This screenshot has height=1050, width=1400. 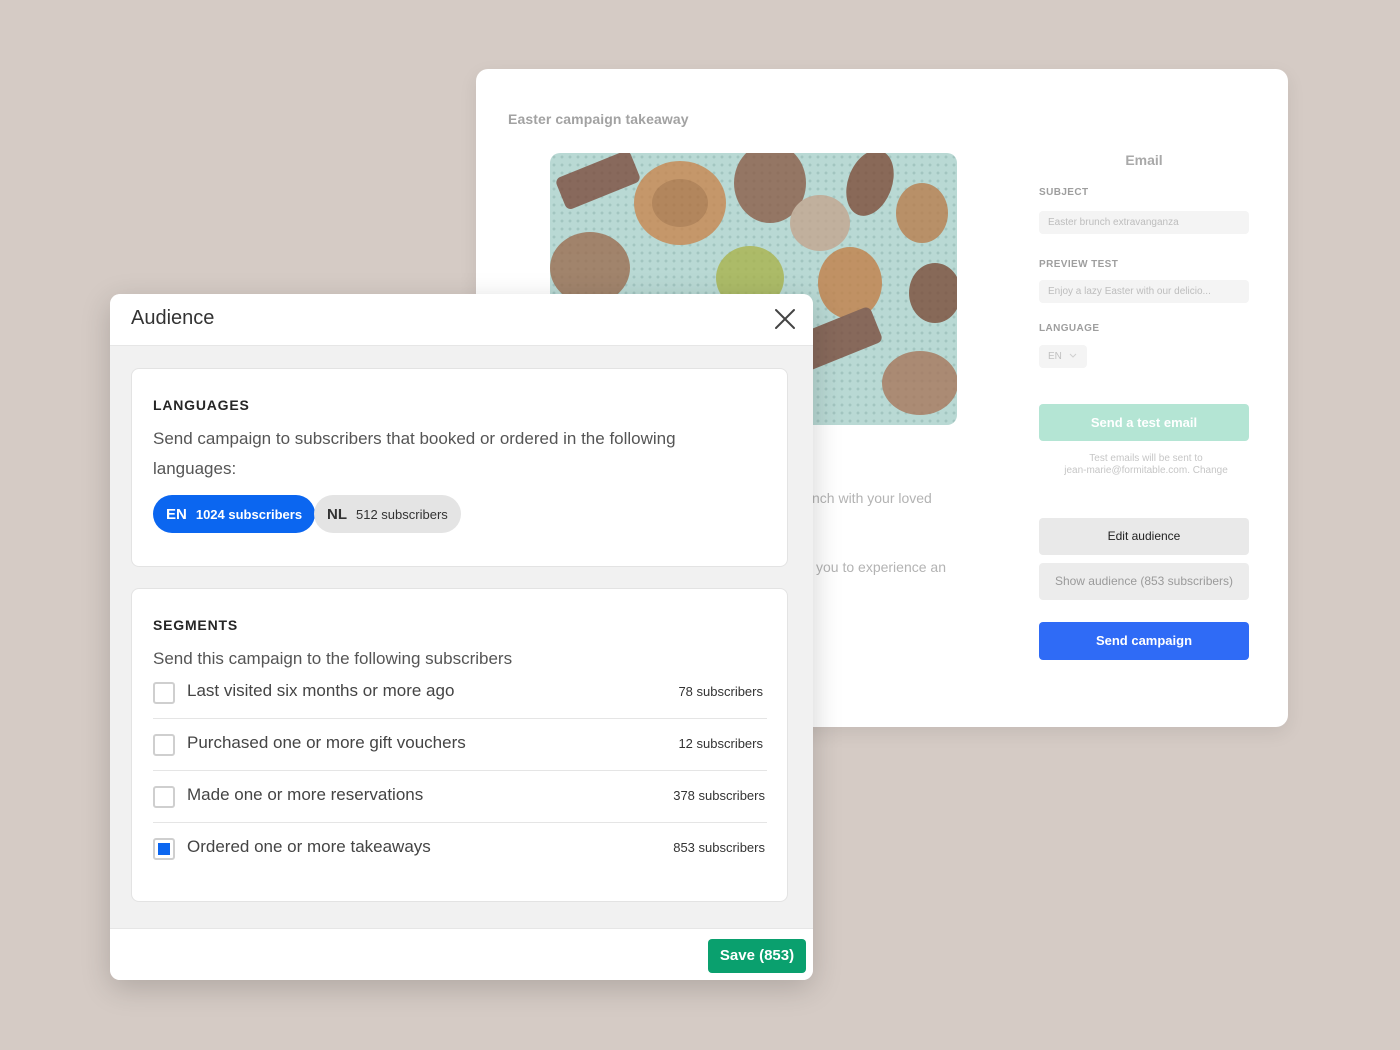 I want to click on modal-title: Audience, so click(x=173, y=318).